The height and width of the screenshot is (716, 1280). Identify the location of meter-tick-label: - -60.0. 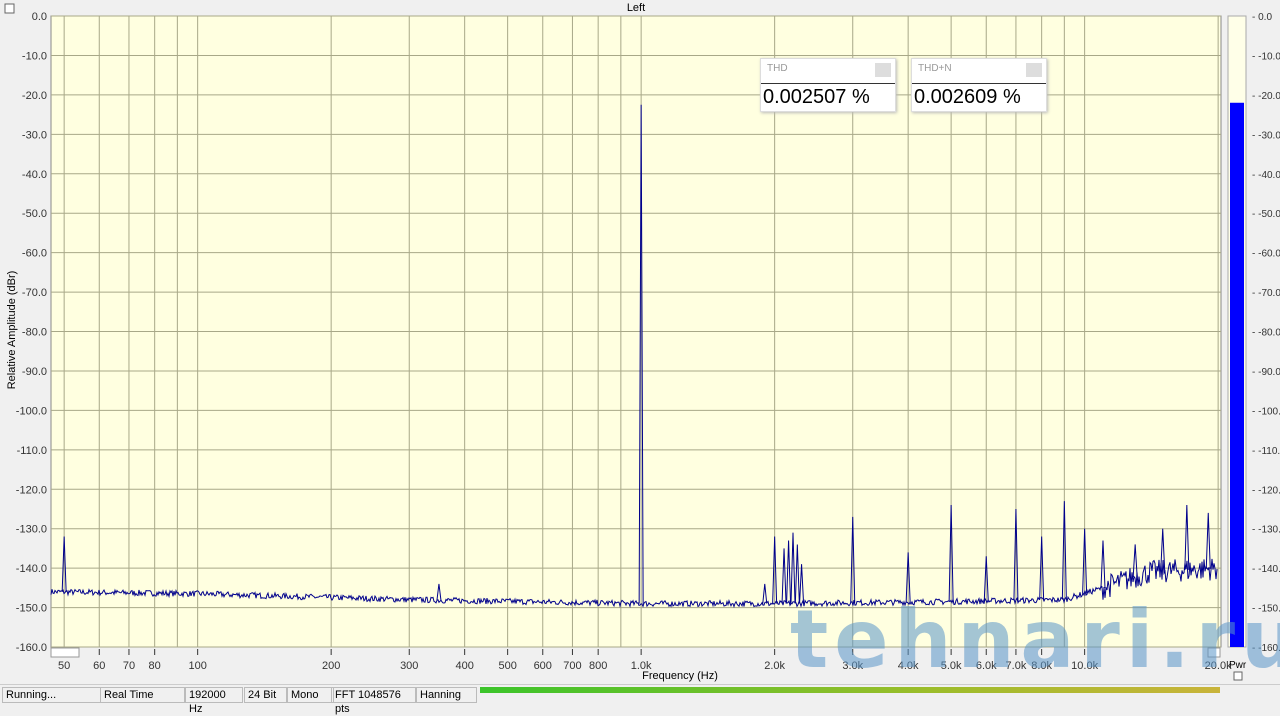
(1266, 254).